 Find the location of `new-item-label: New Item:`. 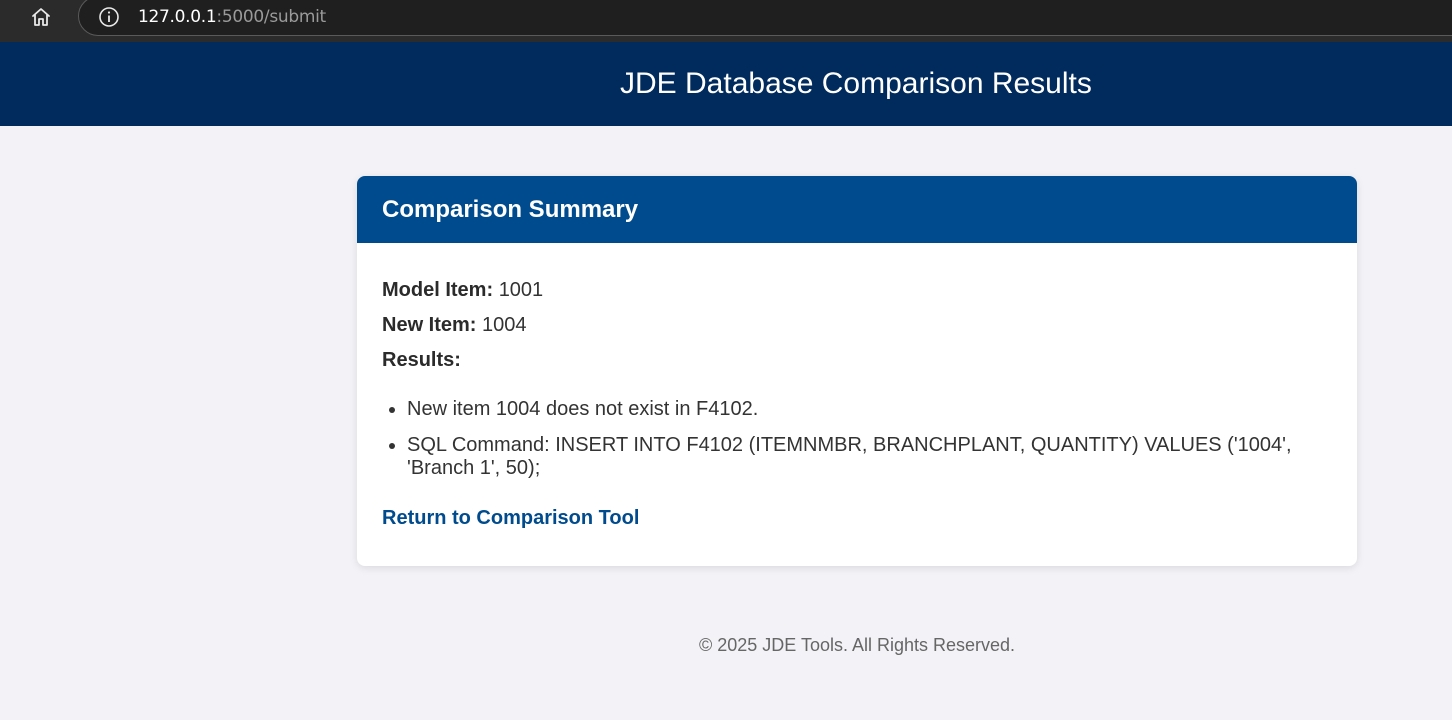

new-item-label: New Item: is located at coordinates (429, 325).